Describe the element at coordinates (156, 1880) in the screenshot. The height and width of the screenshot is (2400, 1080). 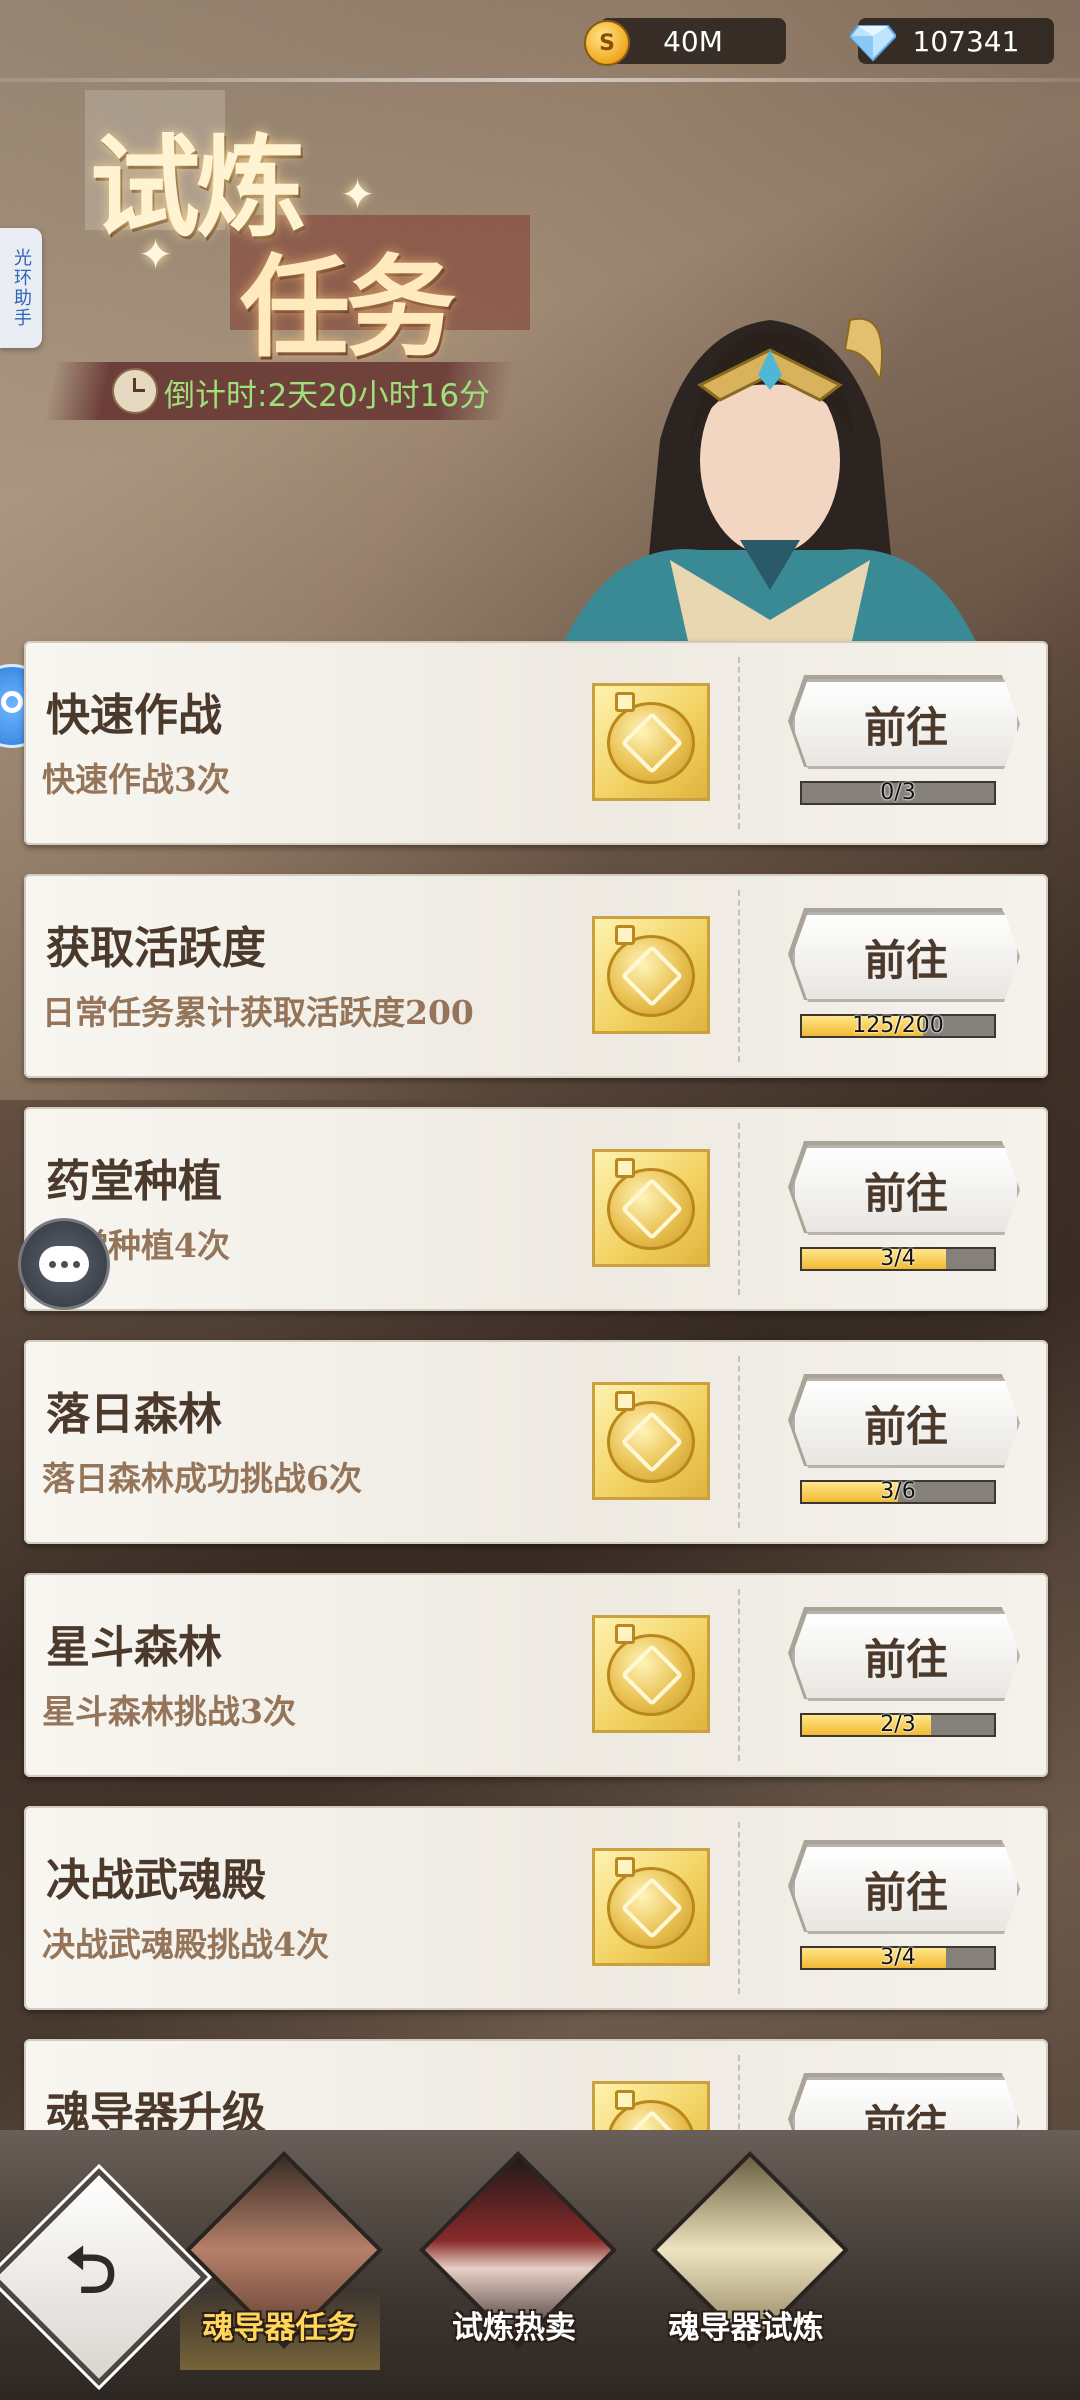
I see `task-name: 决战武魂殿` at that location.